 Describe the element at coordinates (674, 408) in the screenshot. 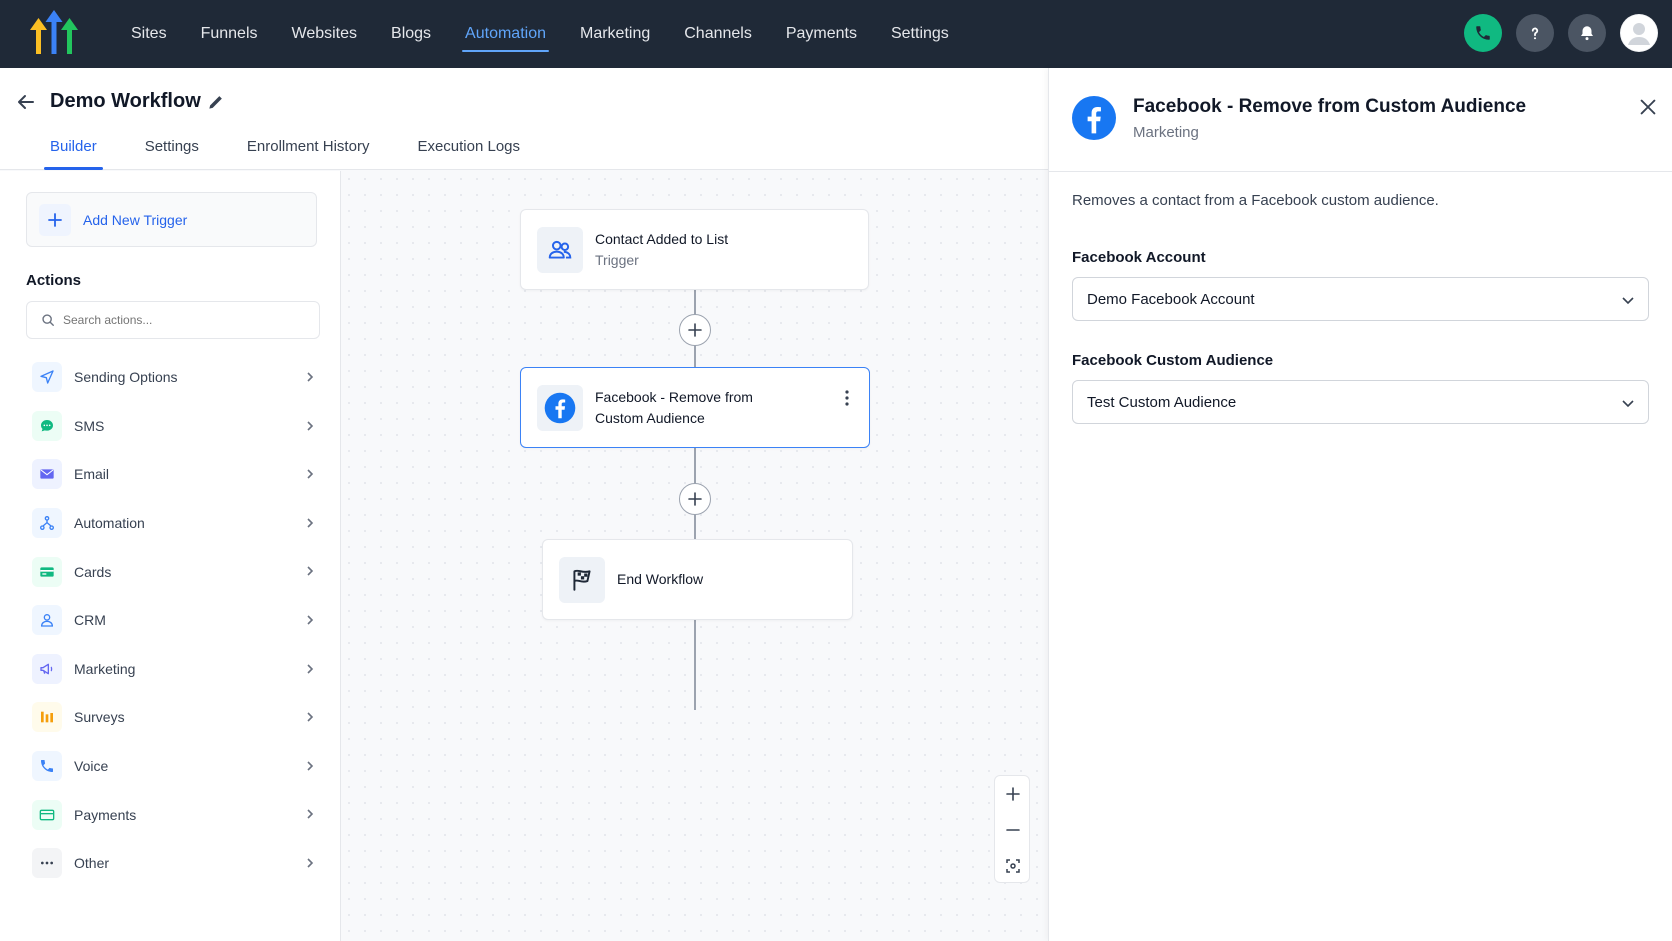

I see `action-text: Facebook - Remove from Custom Audience` at that location.